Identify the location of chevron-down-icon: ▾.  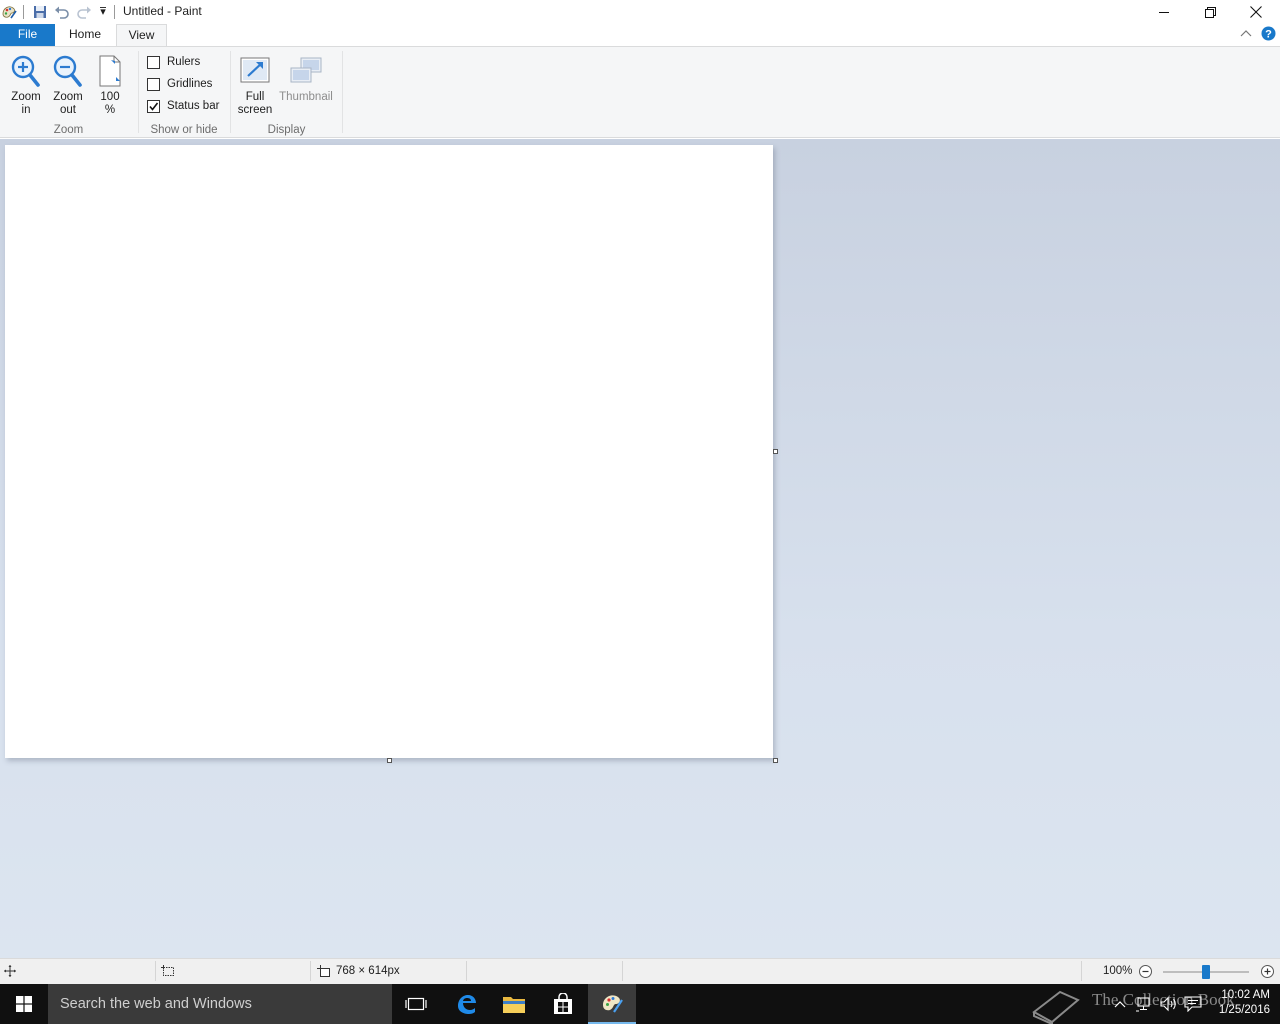
(103, 12).